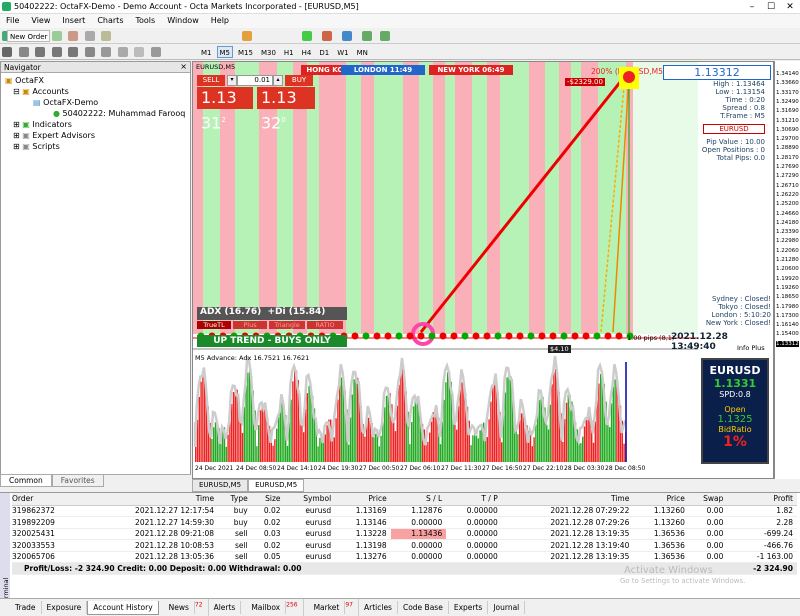  I want to click on buy-button: BUY, so click(299, 80).